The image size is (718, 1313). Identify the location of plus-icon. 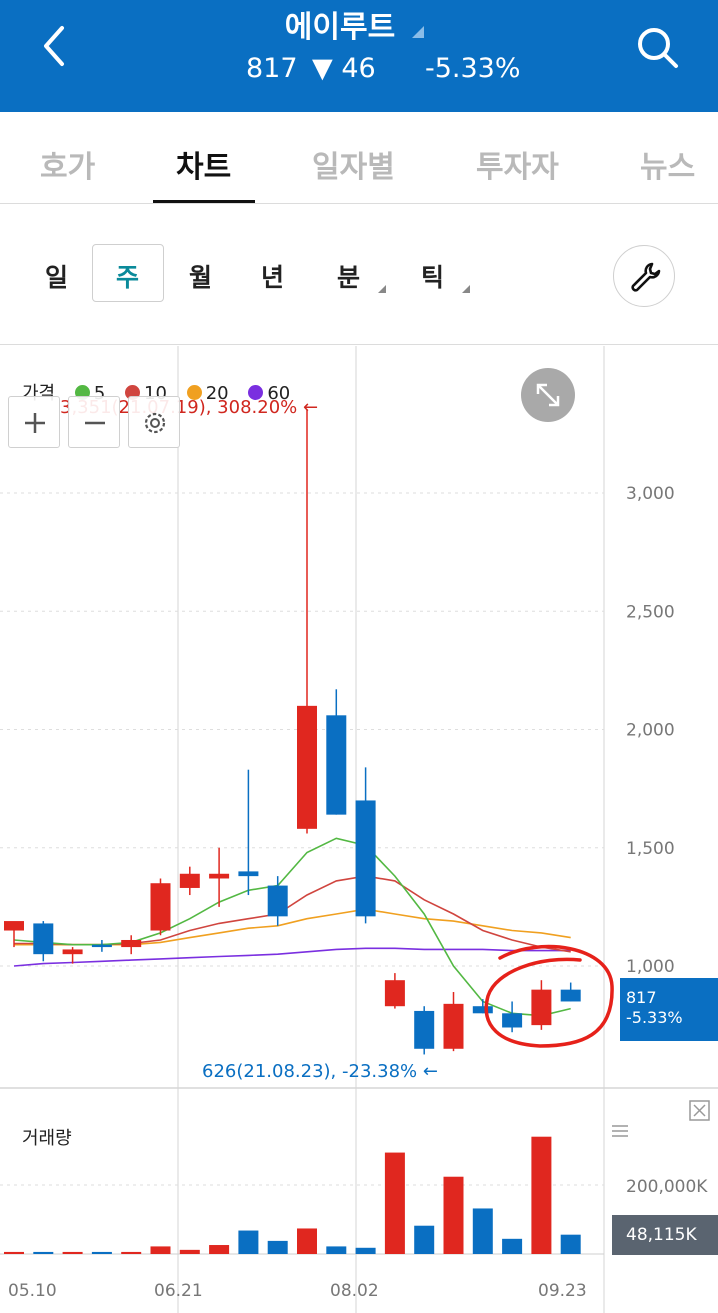
(35, 423).